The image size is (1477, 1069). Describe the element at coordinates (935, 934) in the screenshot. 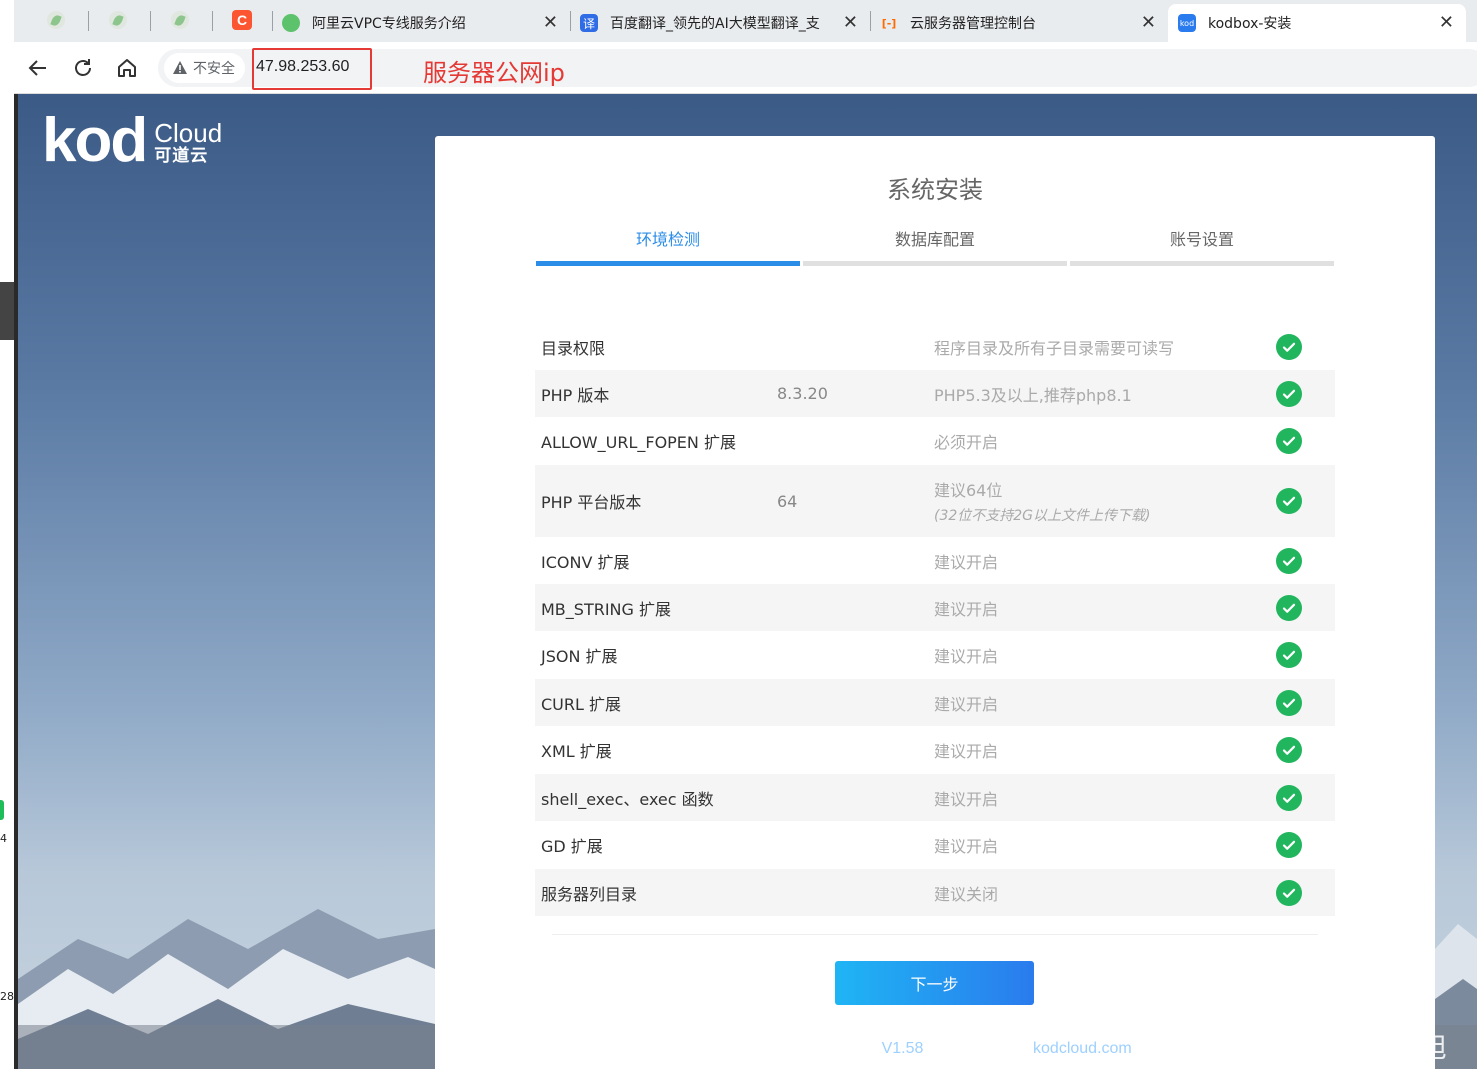

I see `divider` at that location.